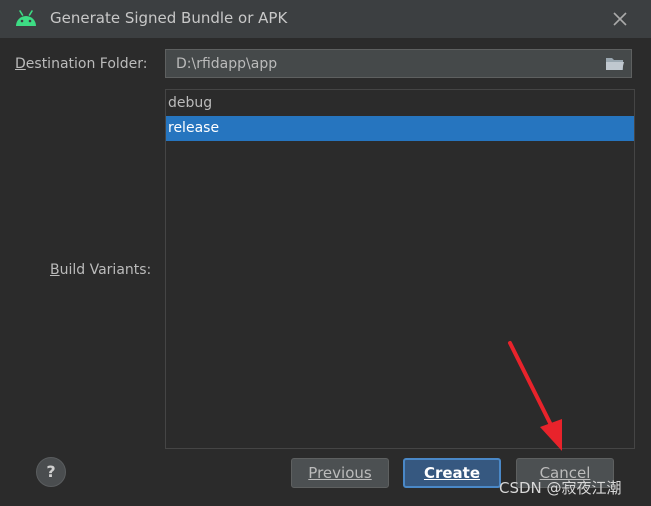 Image resolution: width=651 pixels, height=506 pixels. Describe the element at coordinates (20, 64) in the screenshot. I see `destination-folder-mnemonic: D` at that location.